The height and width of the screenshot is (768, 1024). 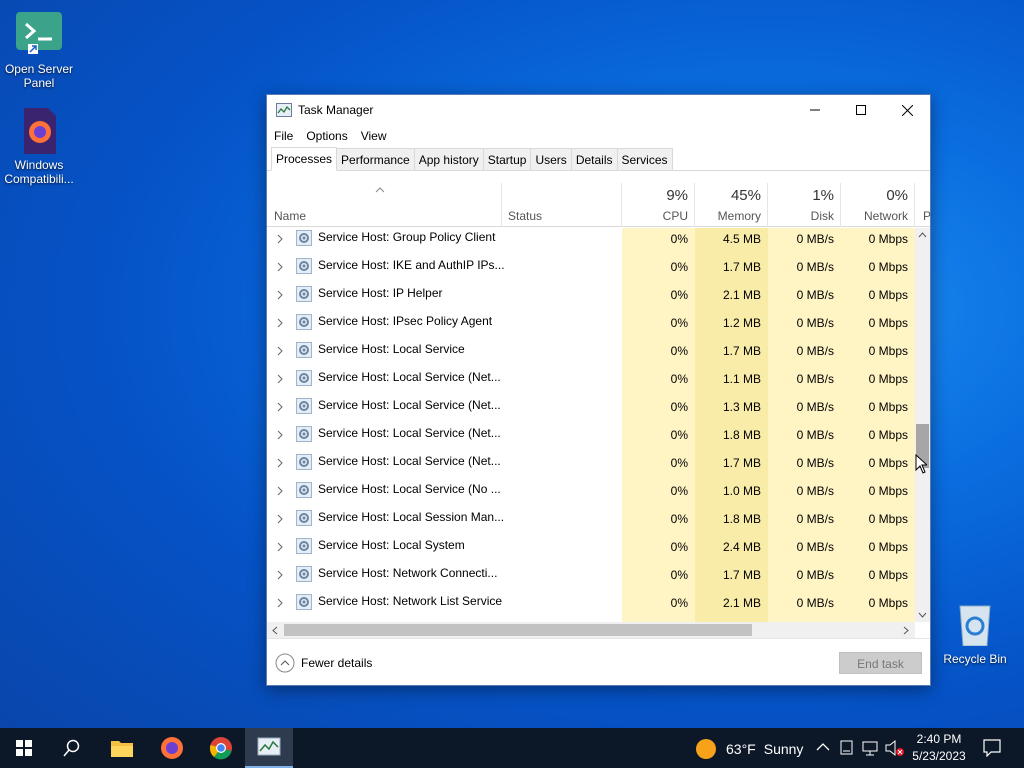 What do you see at coordinates (804, 205) in the screenshot?
I see `column-header-disk: 1% Disk` at bounding box center [804, 205].